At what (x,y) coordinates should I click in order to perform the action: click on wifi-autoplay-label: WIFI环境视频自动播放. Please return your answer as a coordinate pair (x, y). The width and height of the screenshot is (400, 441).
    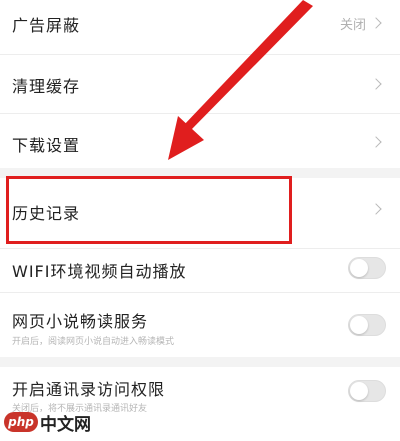
    Looking at the image, I should click on (99, 271).